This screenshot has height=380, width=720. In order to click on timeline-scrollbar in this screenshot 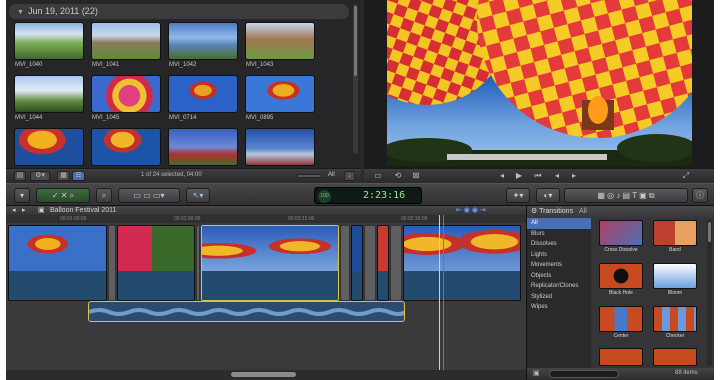, I will do `click(266, 375)`.